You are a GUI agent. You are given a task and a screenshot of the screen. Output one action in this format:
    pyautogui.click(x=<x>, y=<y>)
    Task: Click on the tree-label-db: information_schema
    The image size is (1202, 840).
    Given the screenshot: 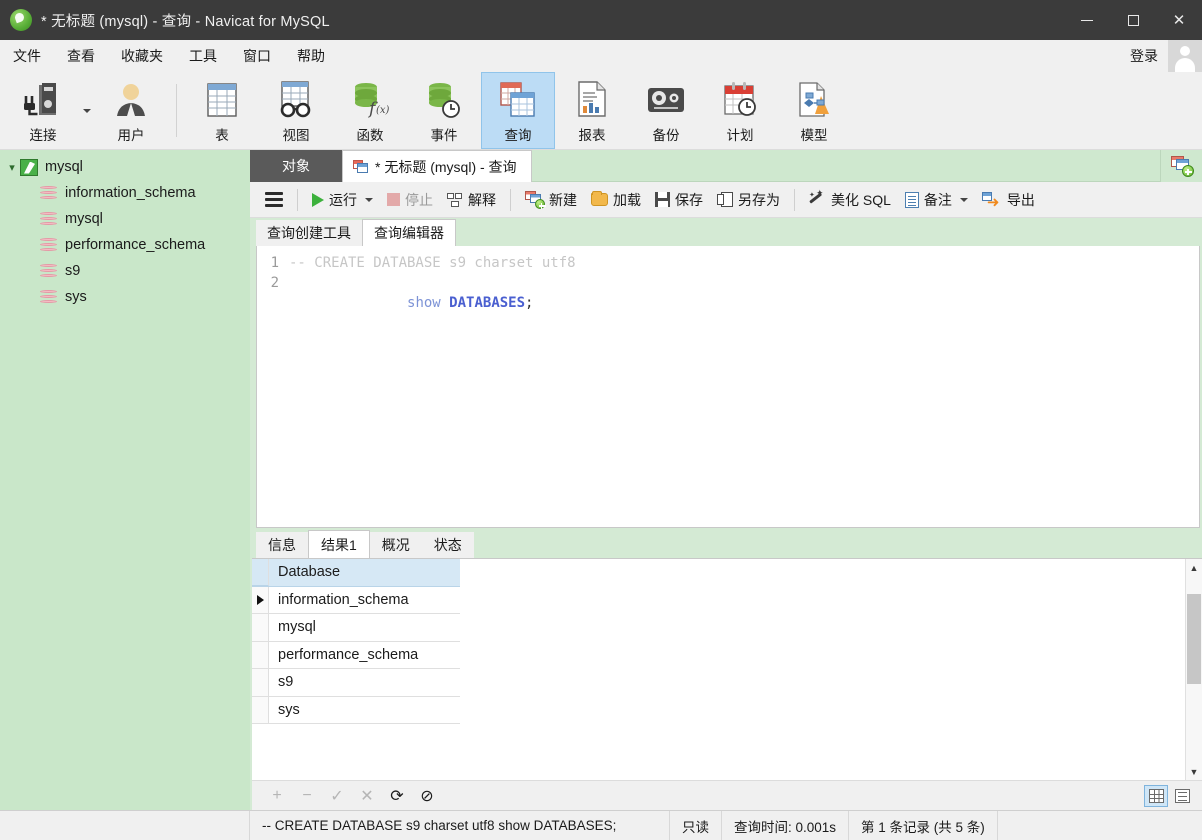 What is the action you would take?
    pyautogui.click(x=130, y=193)
    